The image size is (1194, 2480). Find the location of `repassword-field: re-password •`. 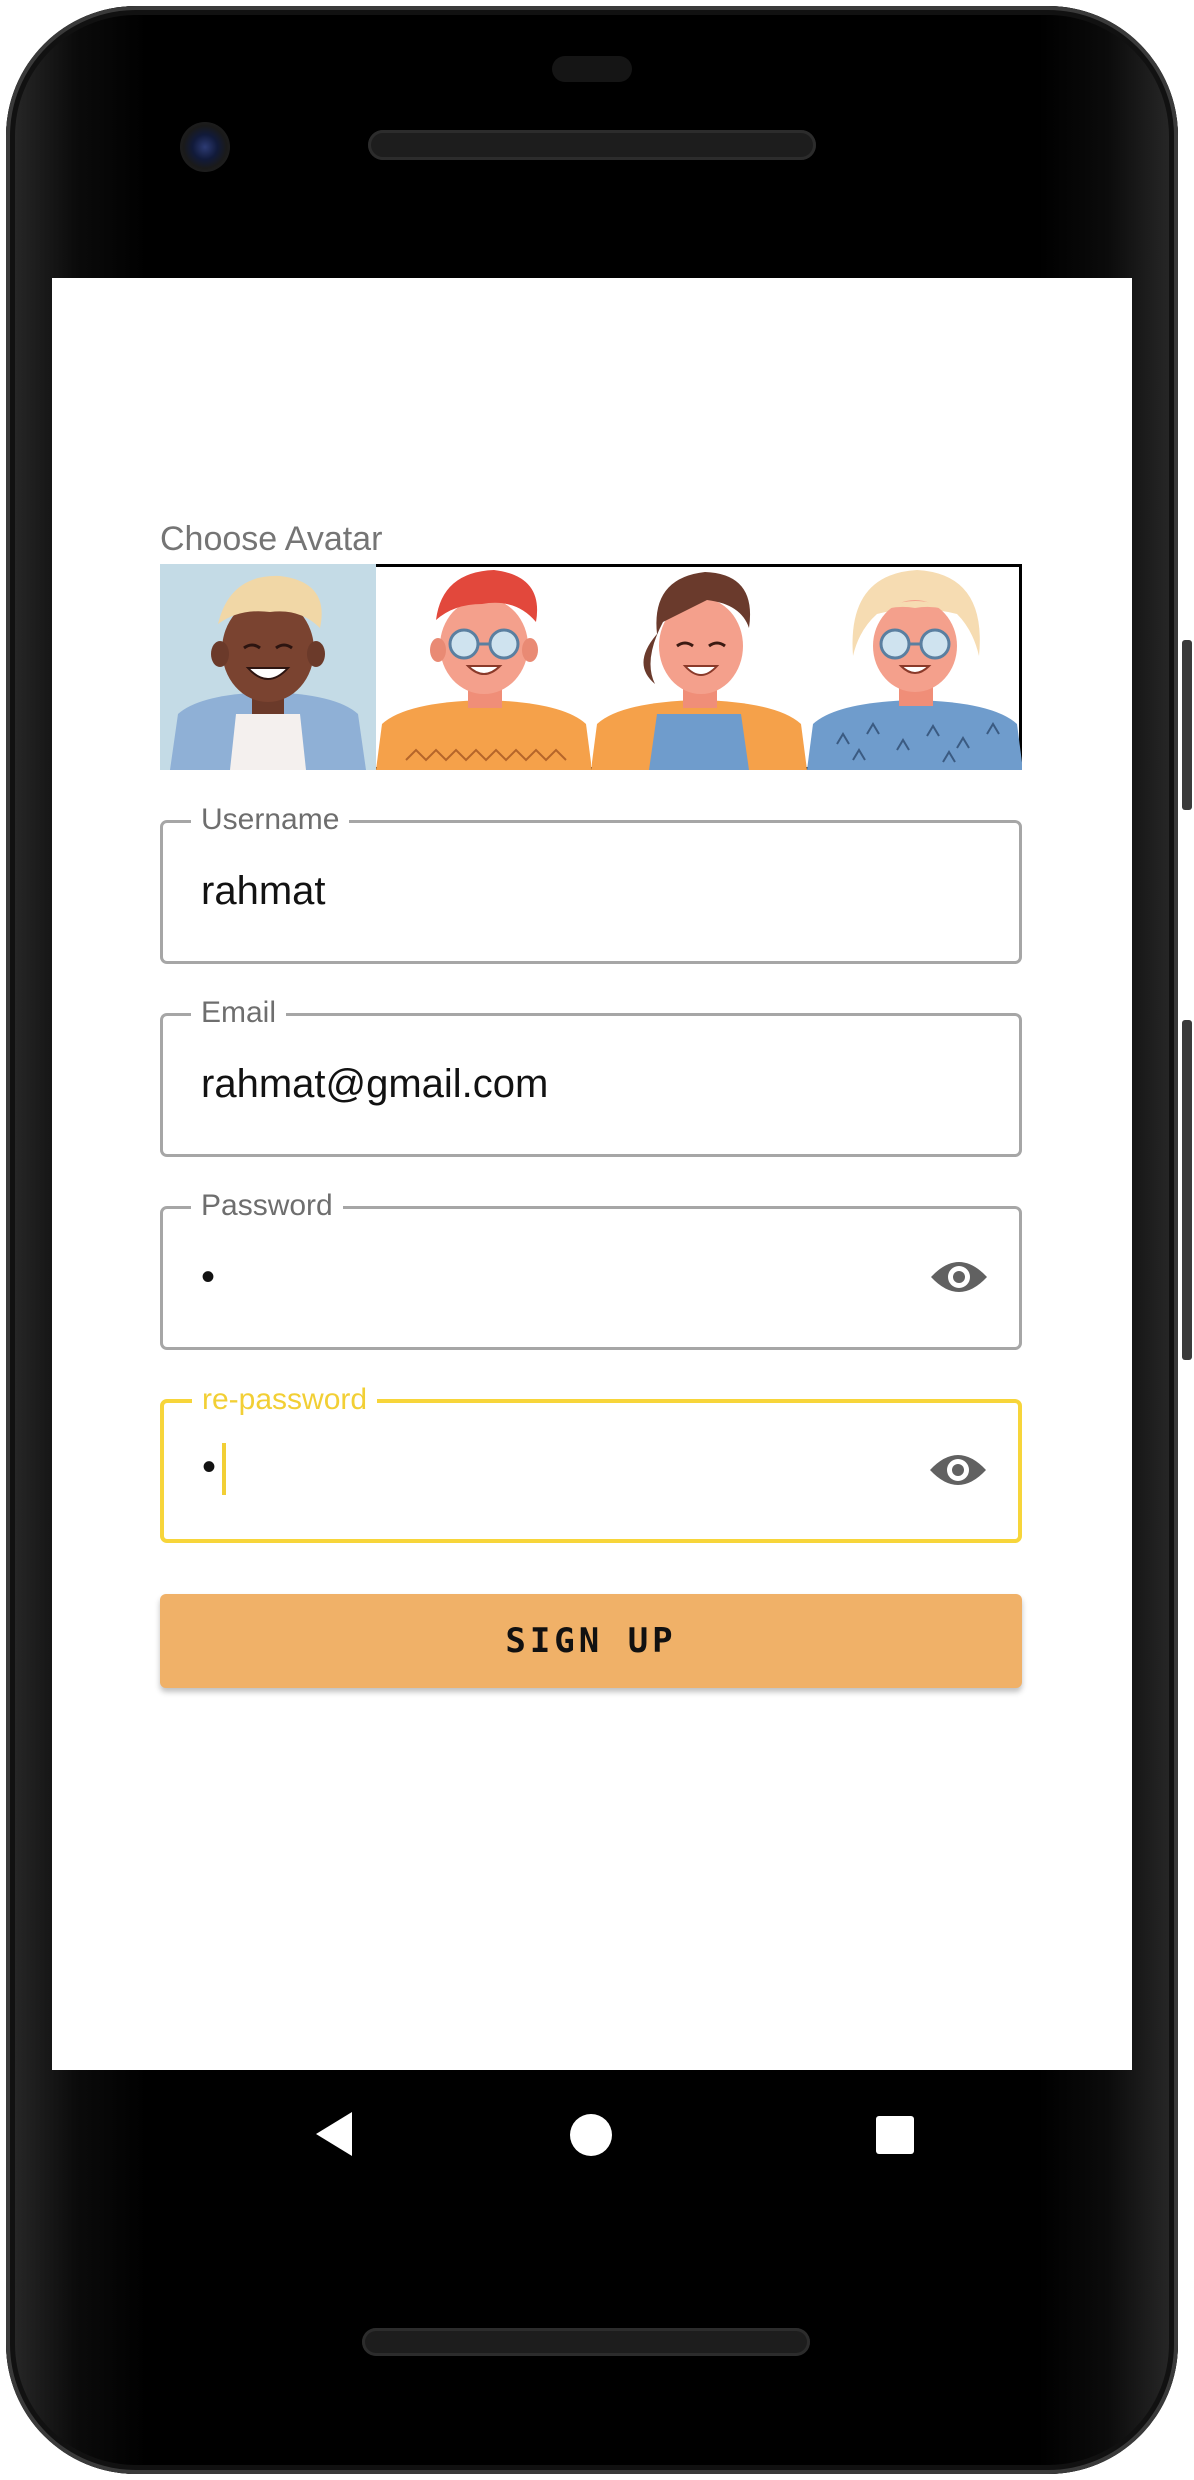

repassword-field: re-password • is located at coordinates (591, 1463).